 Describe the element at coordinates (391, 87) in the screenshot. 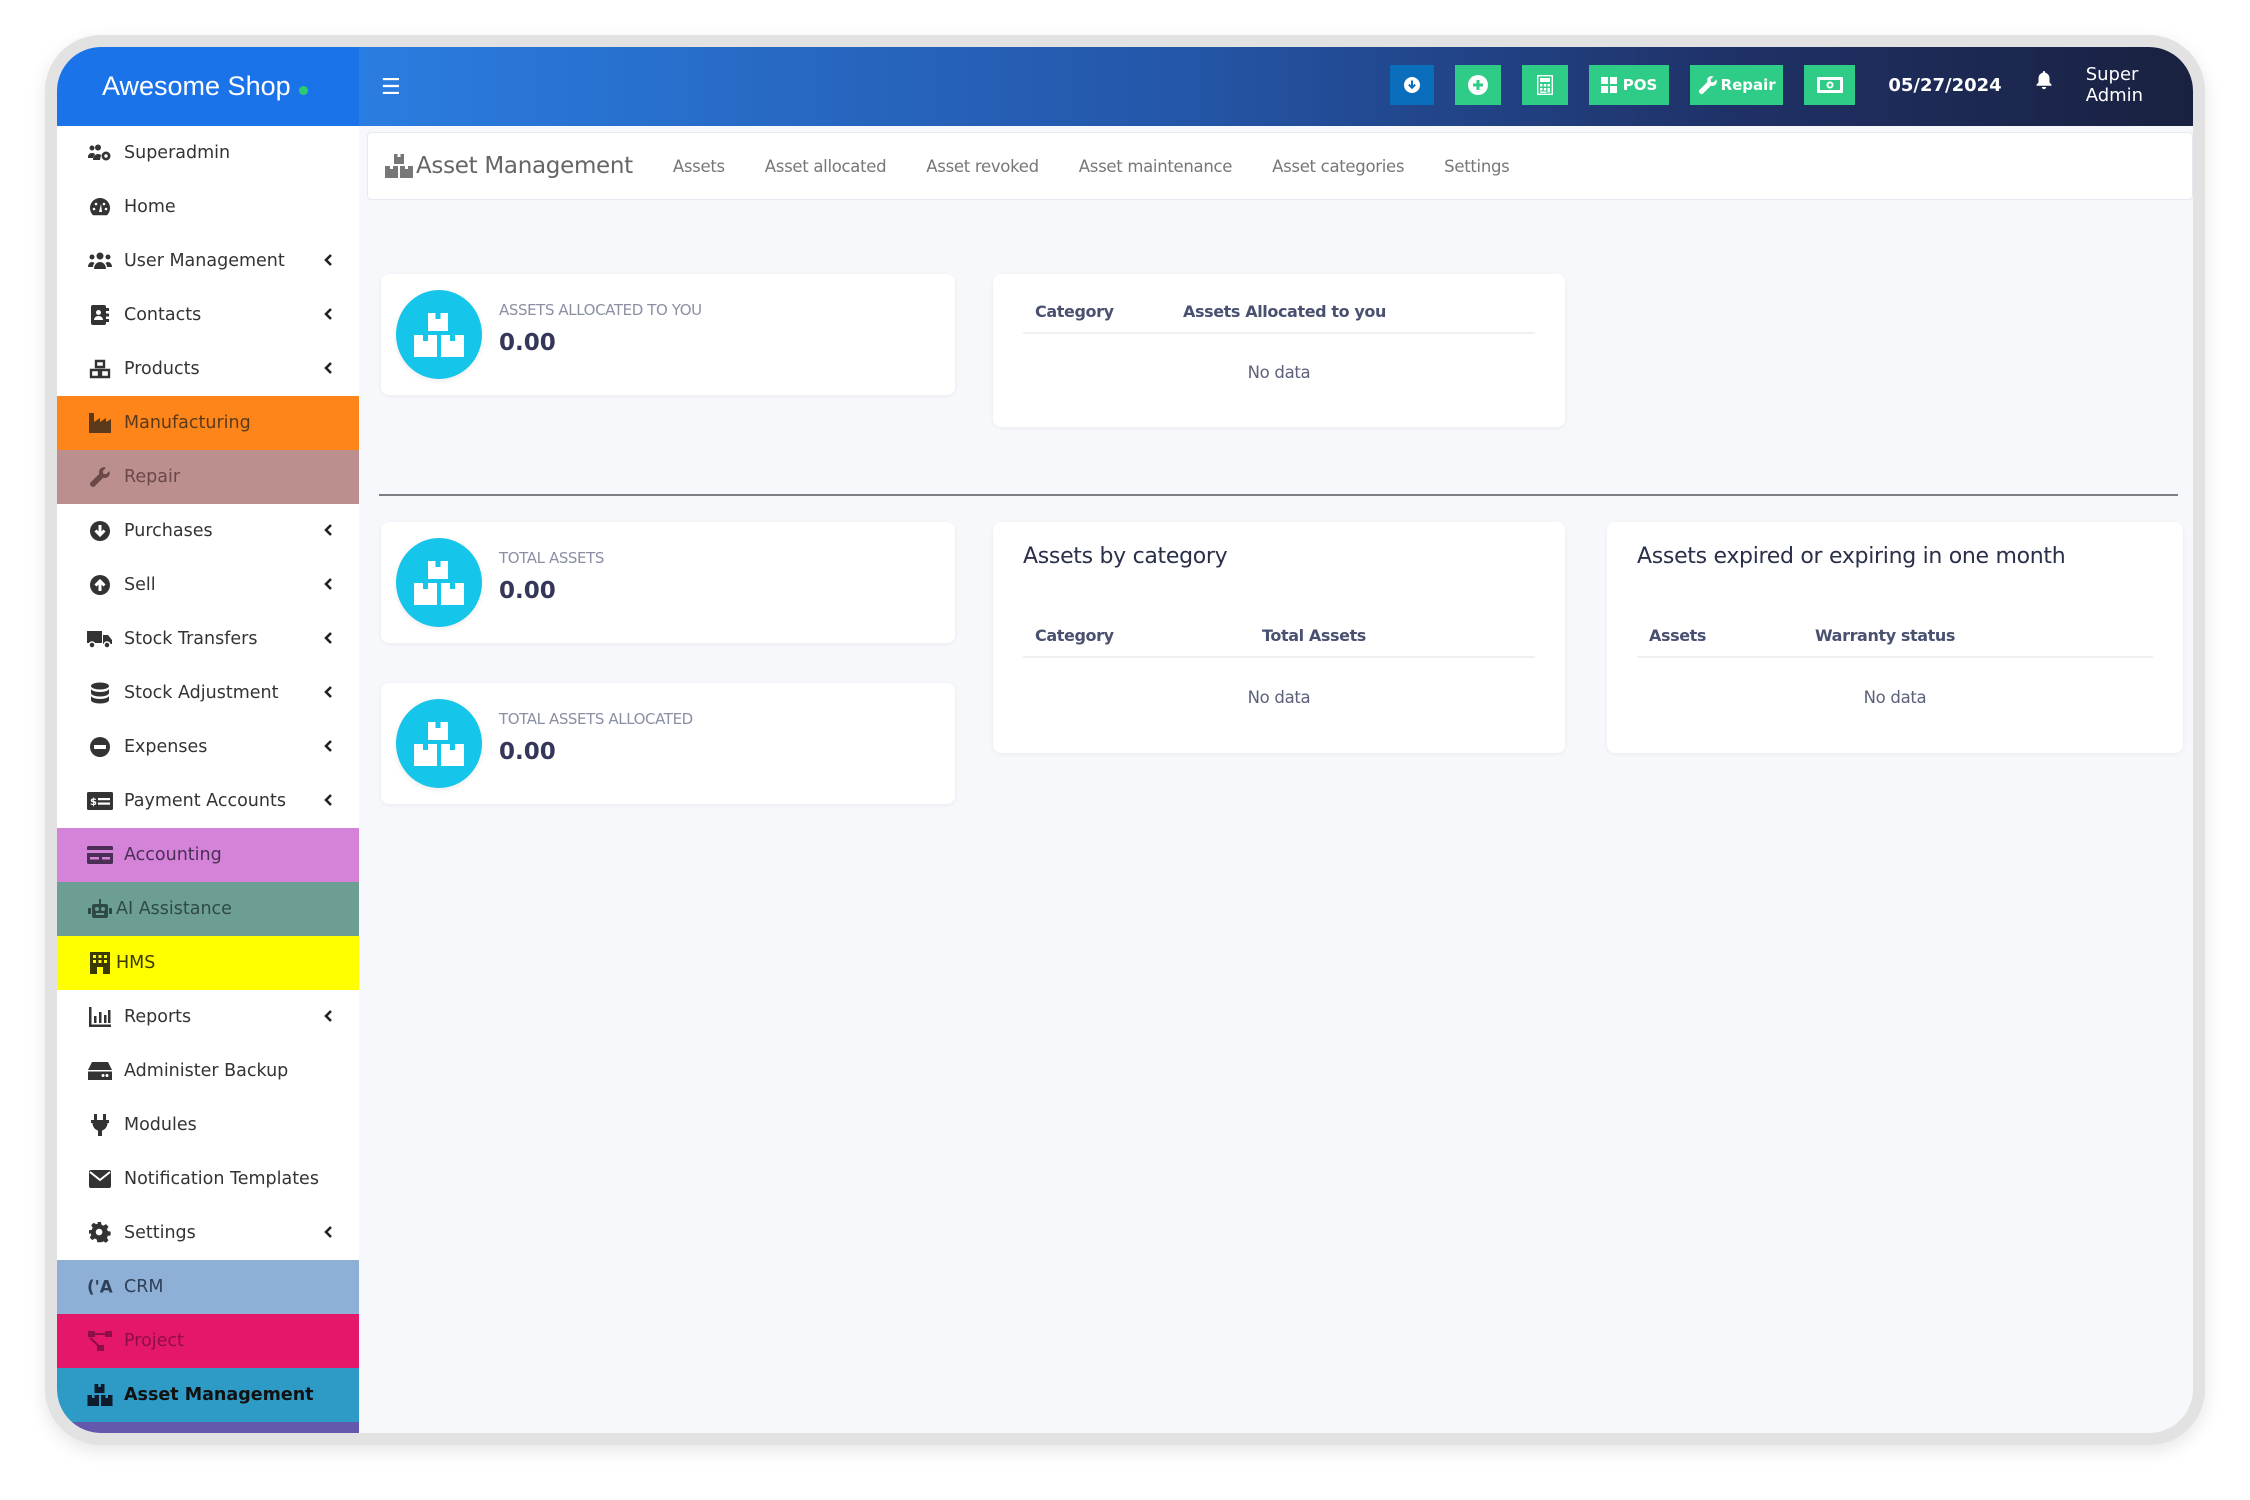

I see `hamburger-icon: ☰` at that location.